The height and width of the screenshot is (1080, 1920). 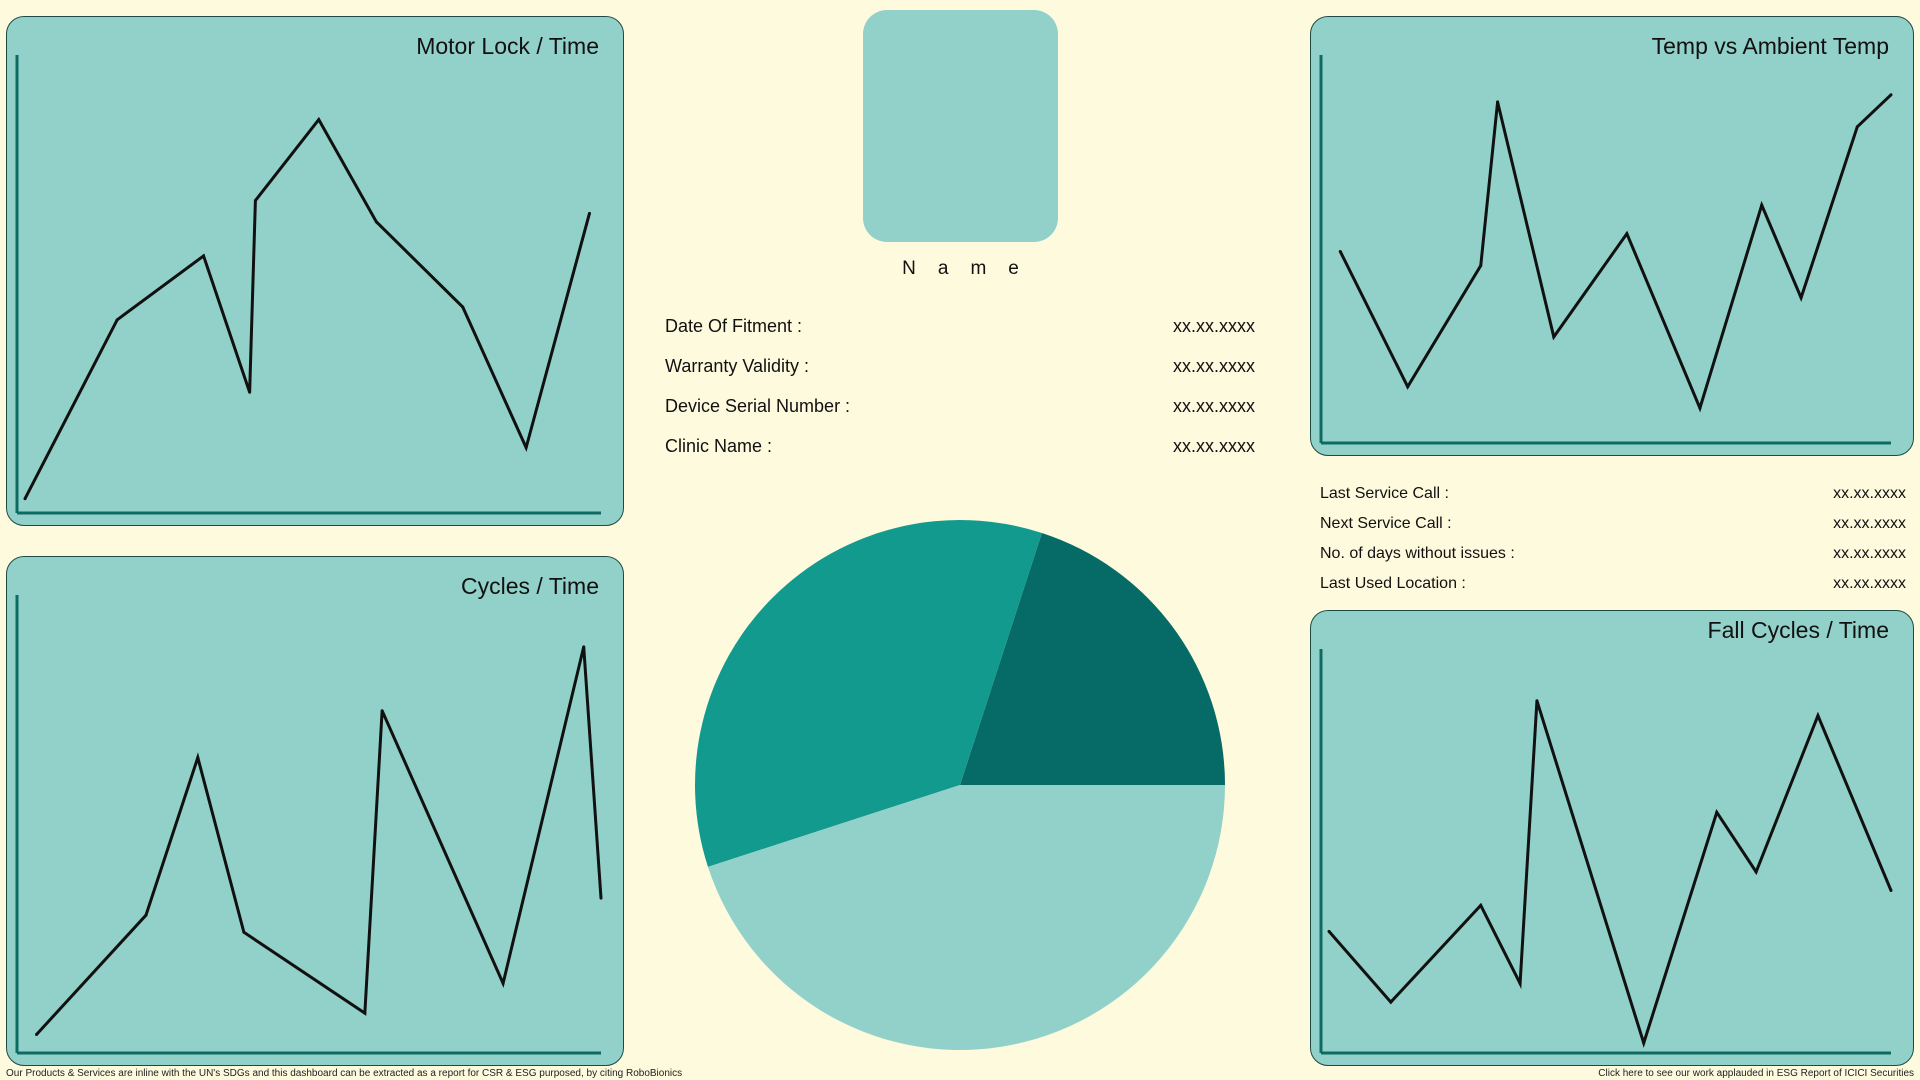 I want to click on temp-chart, so click(x=1606, y=250).